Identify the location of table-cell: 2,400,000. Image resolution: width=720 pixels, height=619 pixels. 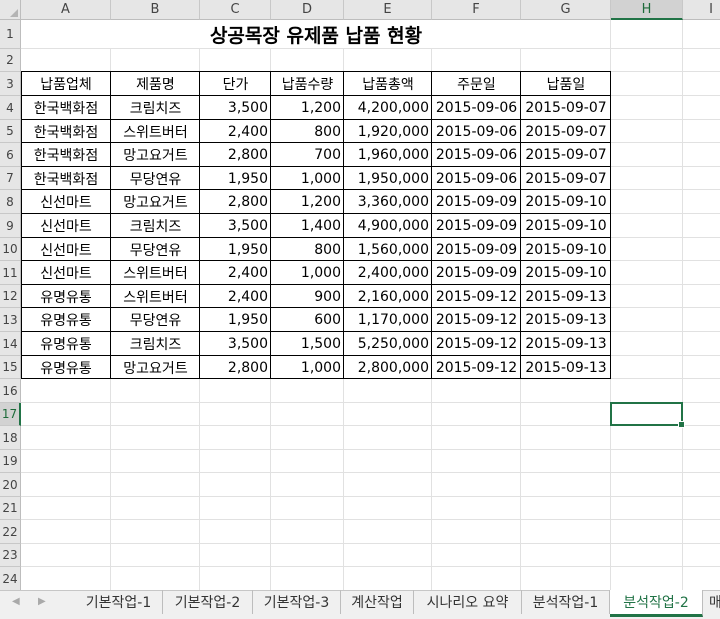
(388, 273).